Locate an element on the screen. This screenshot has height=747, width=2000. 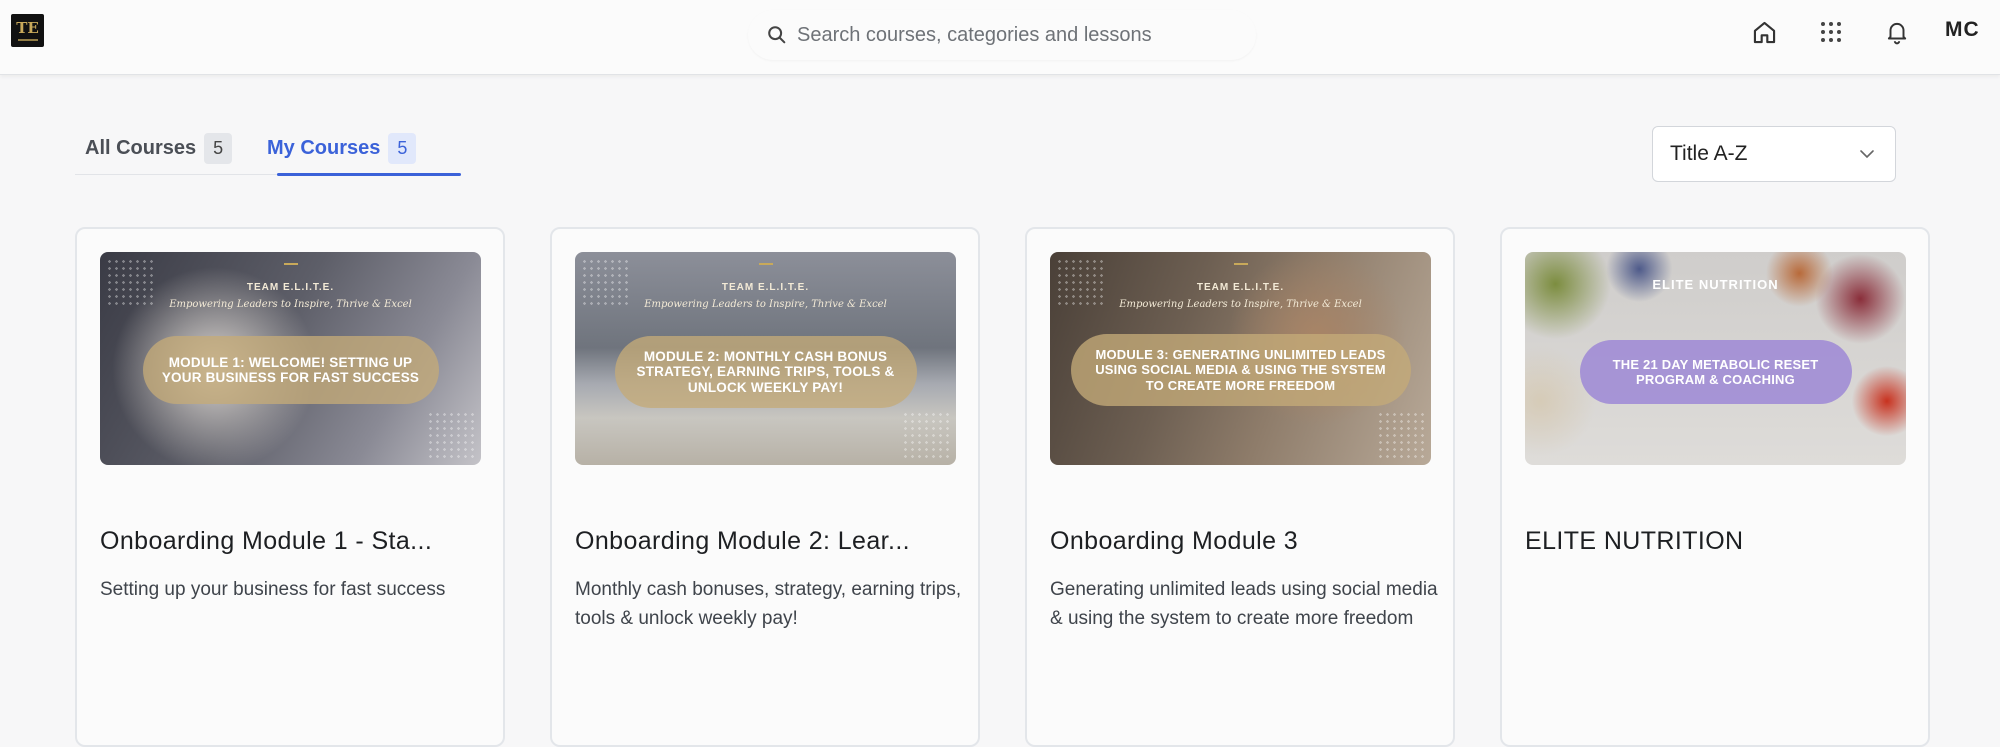
course-tabs: All Courses 5 My Courses 5 is located at coordinates (268, 150).